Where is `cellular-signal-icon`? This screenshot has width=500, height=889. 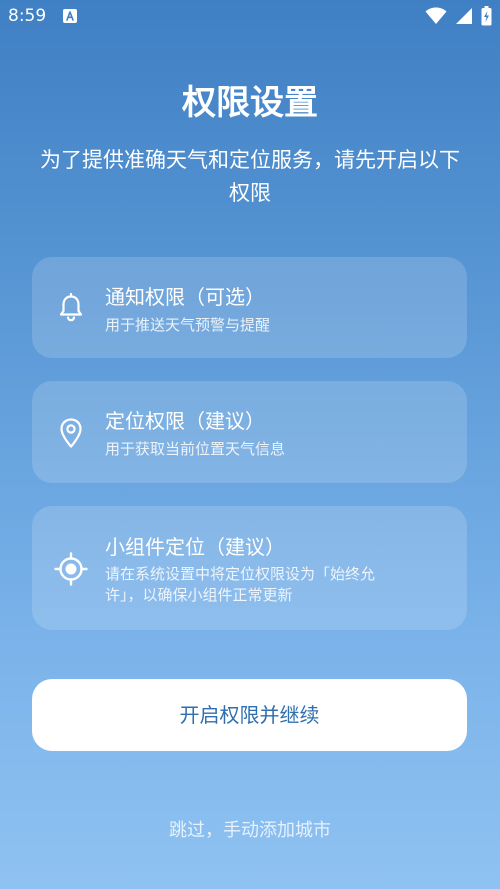
cellular-signal-icon is located at coordinates (464, 16).